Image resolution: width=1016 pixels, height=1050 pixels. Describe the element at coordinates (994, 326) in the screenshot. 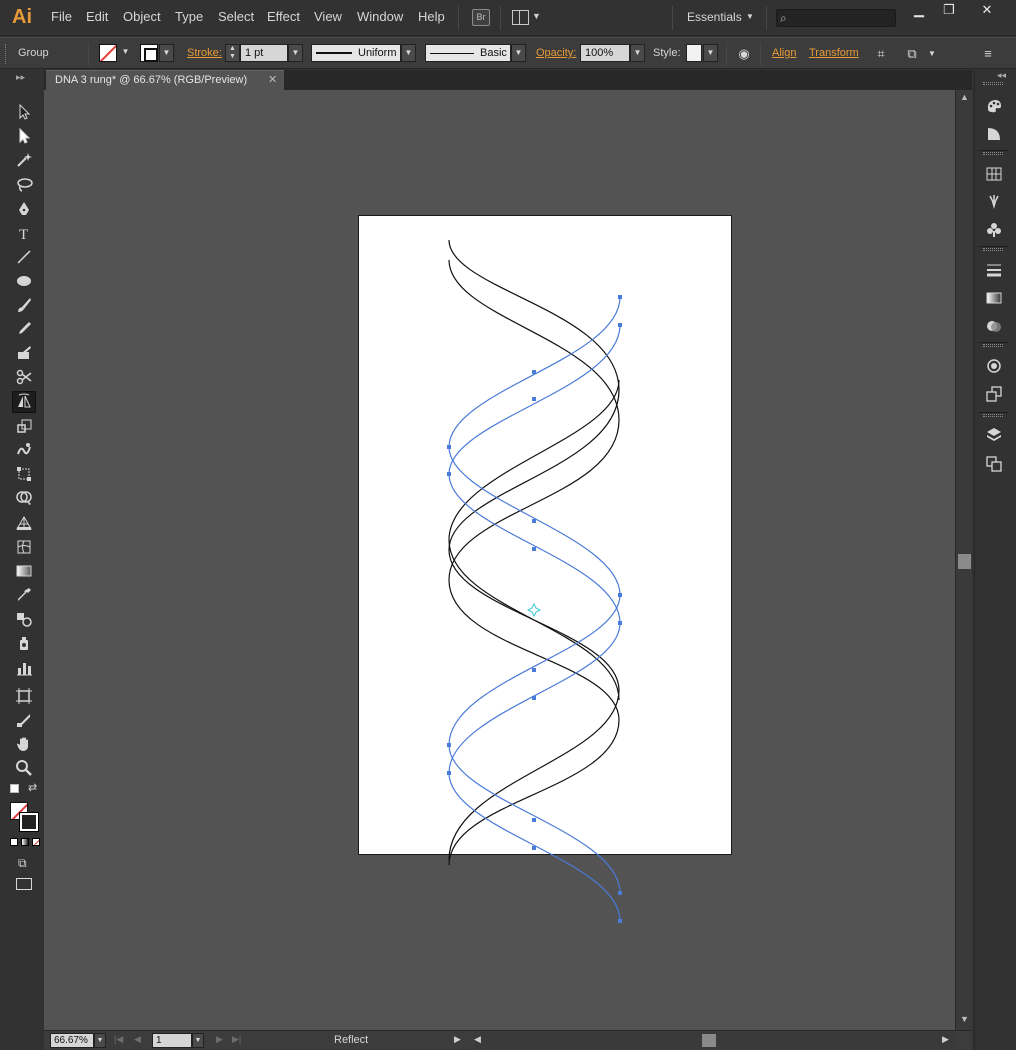

I see `panel-transparency` at that location.